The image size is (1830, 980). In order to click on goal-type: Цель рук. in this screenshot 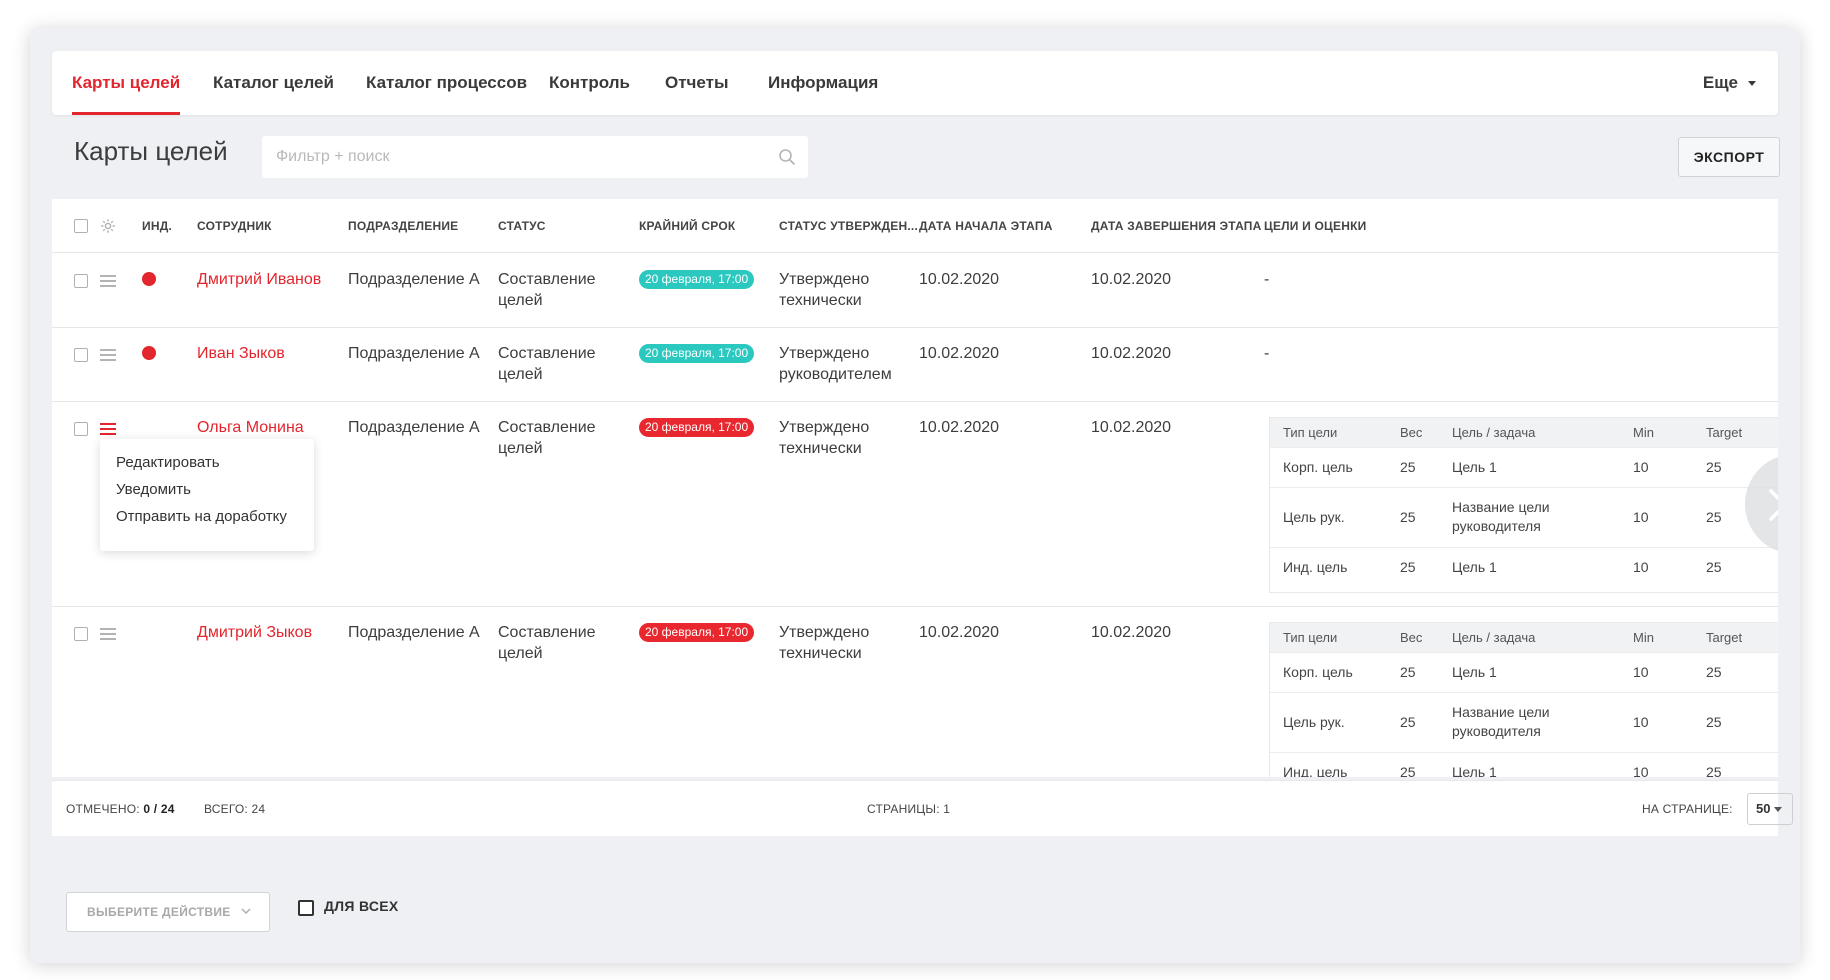, I will do `click(1314, 722)`.